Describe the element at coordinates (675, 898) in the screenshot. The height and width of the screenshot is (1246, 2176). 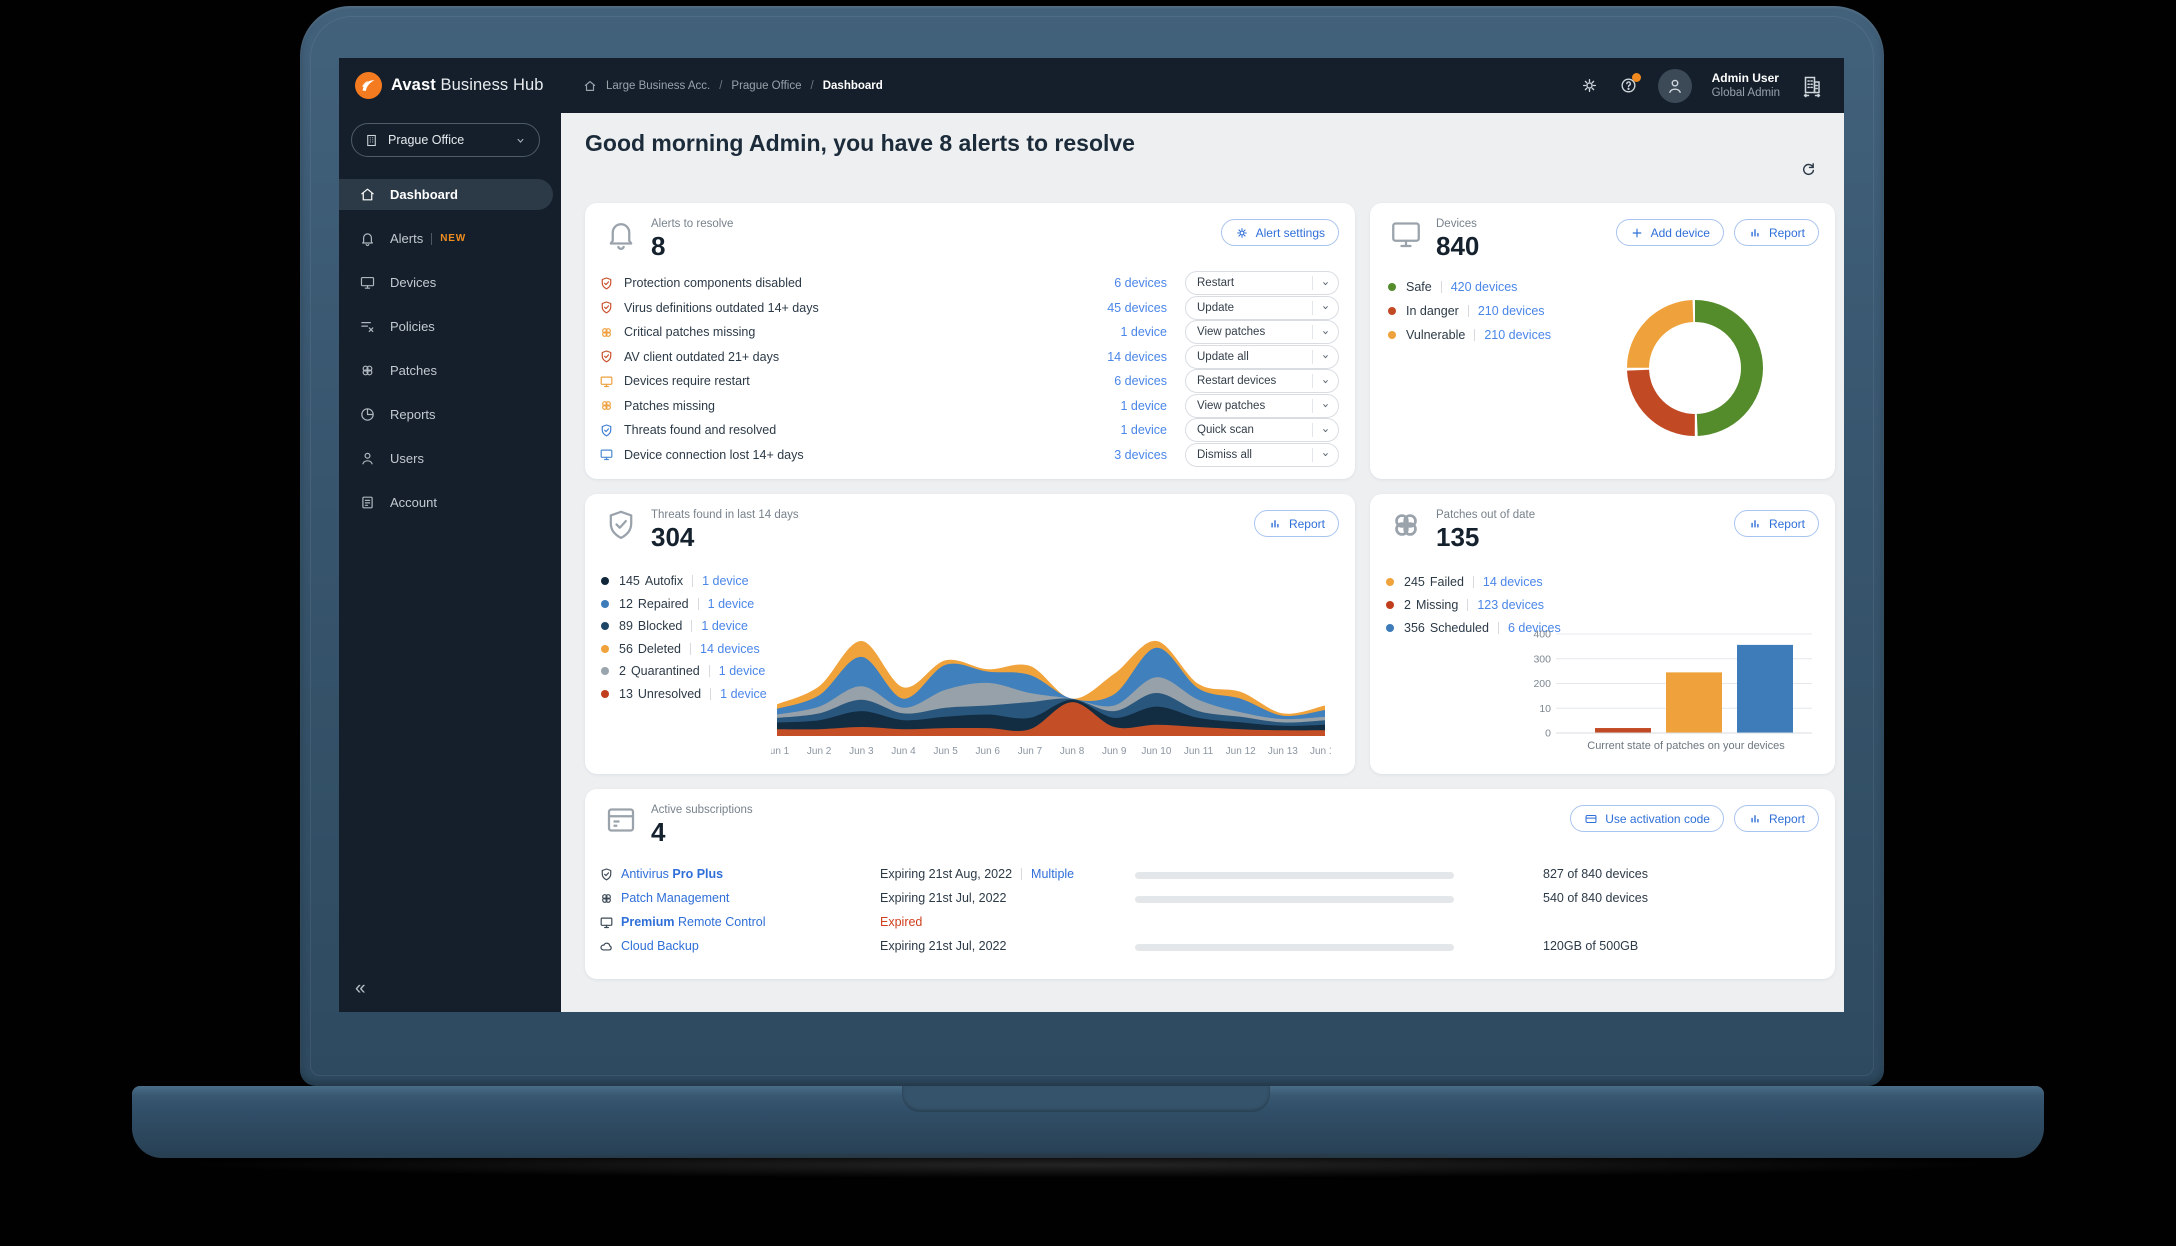
I see `subscription-name-link: Patch Management` at that location.